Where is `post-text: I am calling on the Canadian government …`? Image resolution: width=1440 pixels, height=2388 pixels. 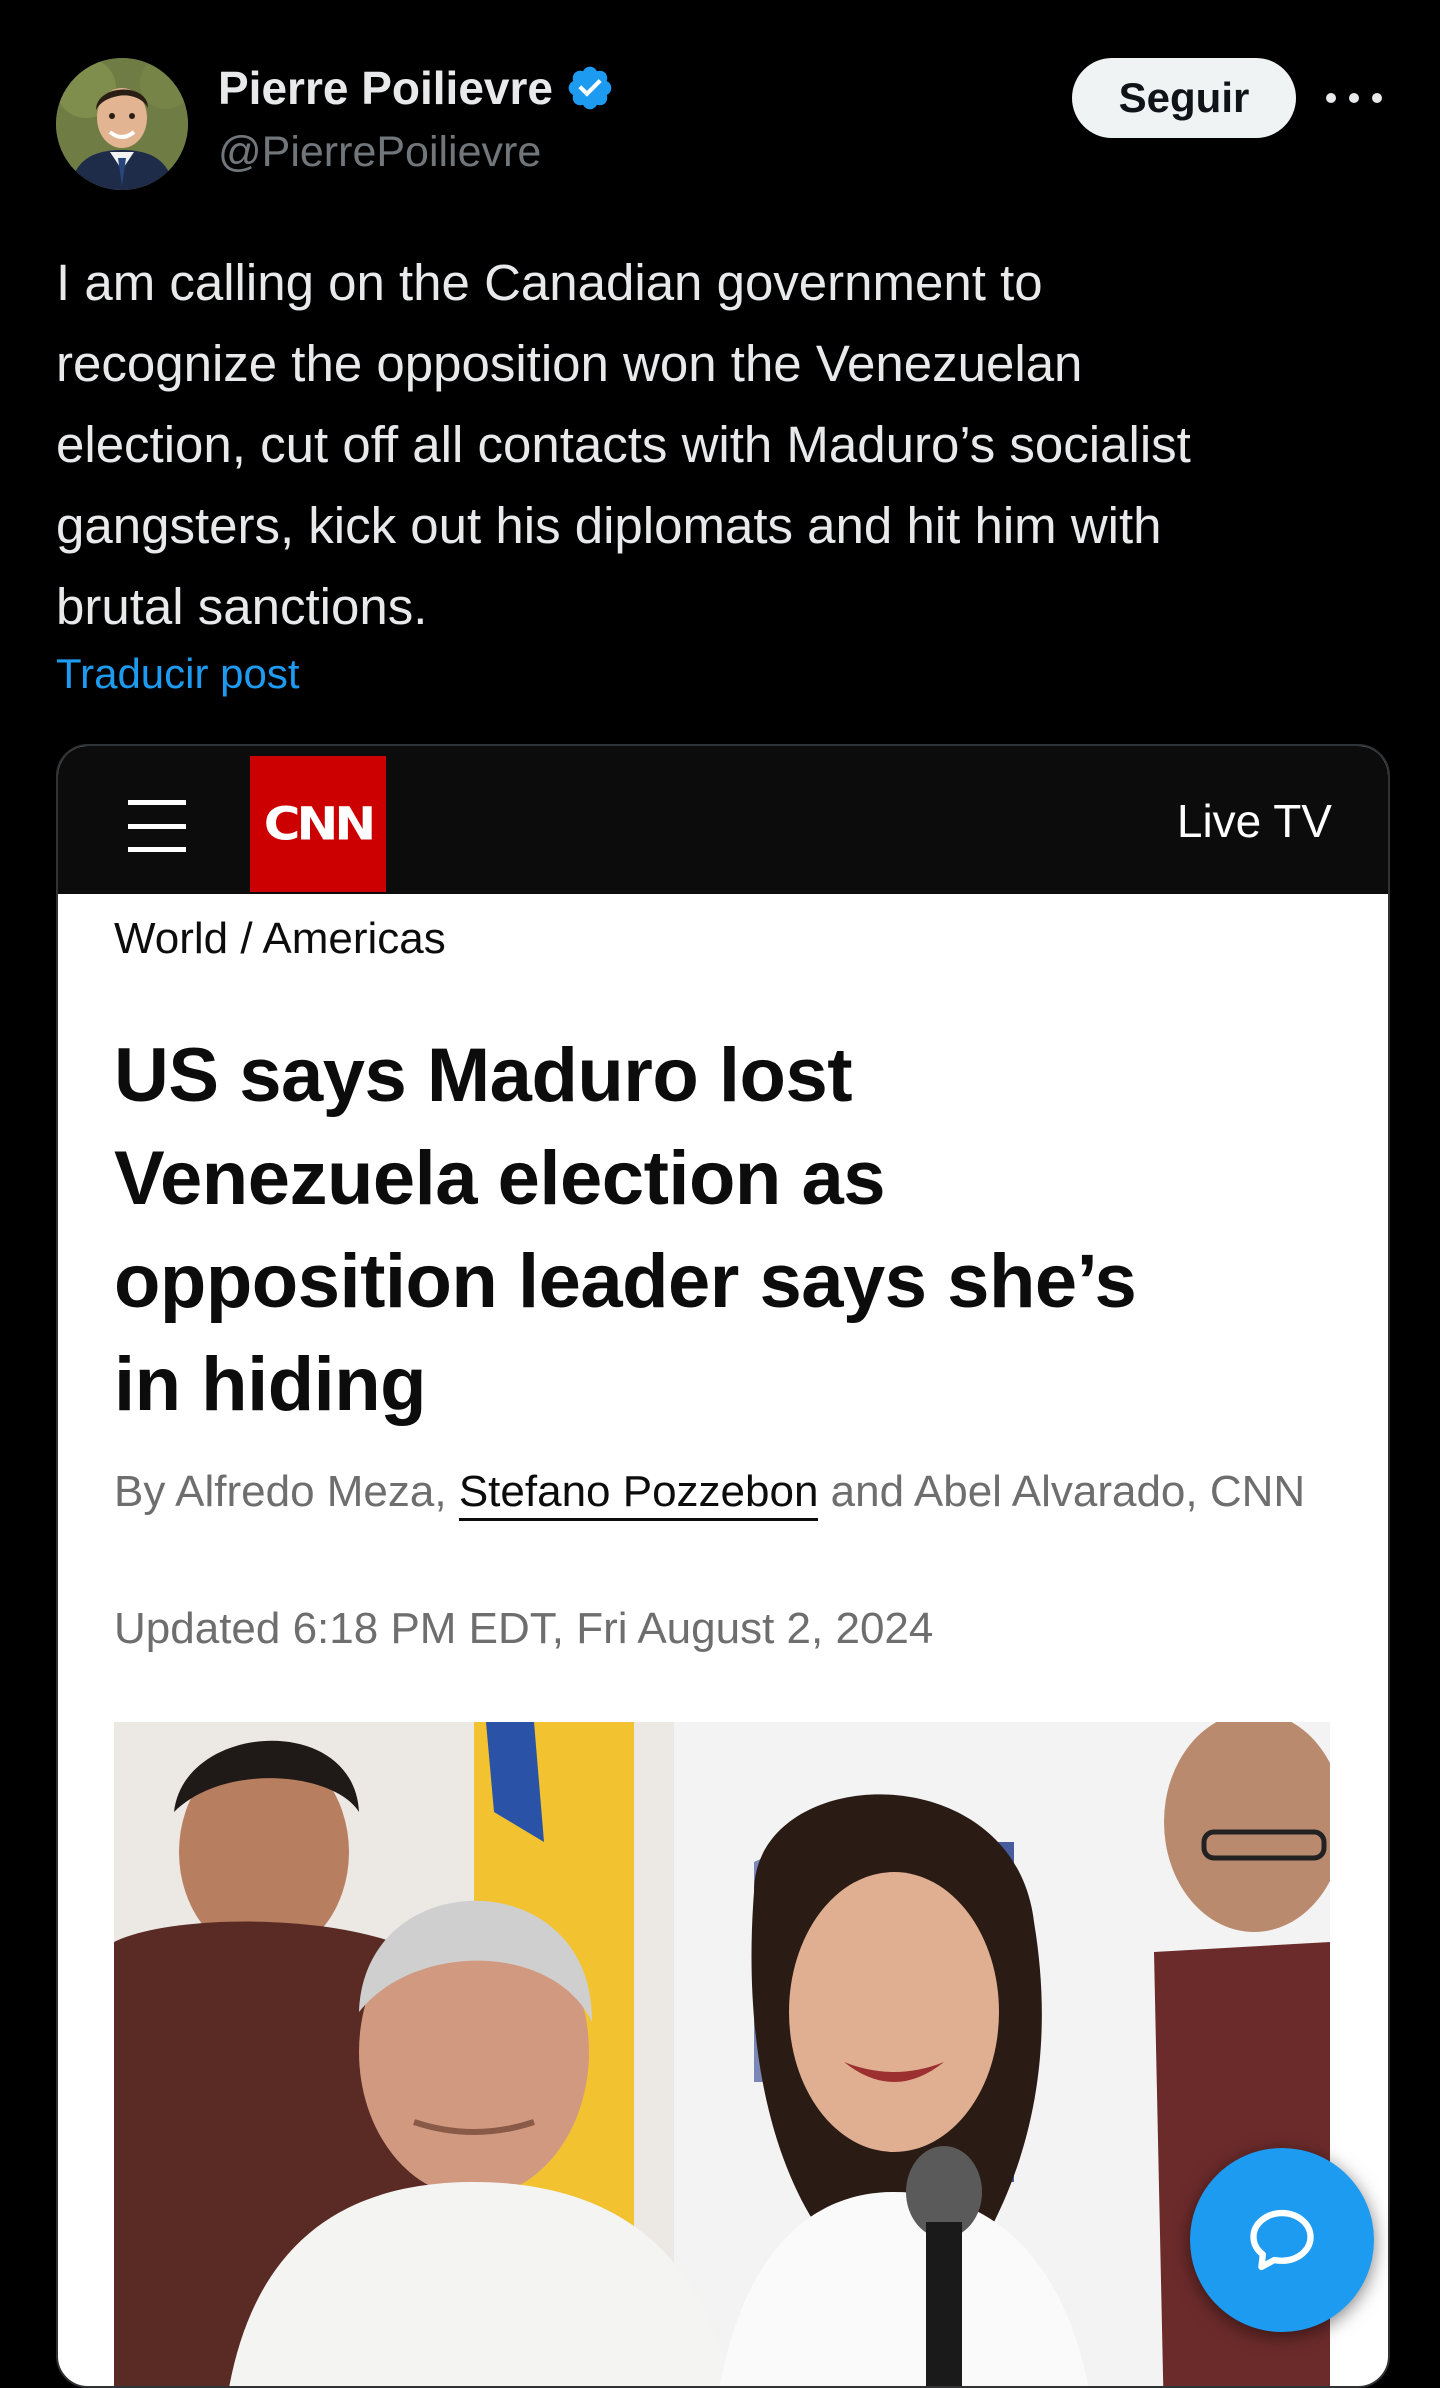 post-text: I am calling on the Canadian government … is located at coordinates (623, 444).